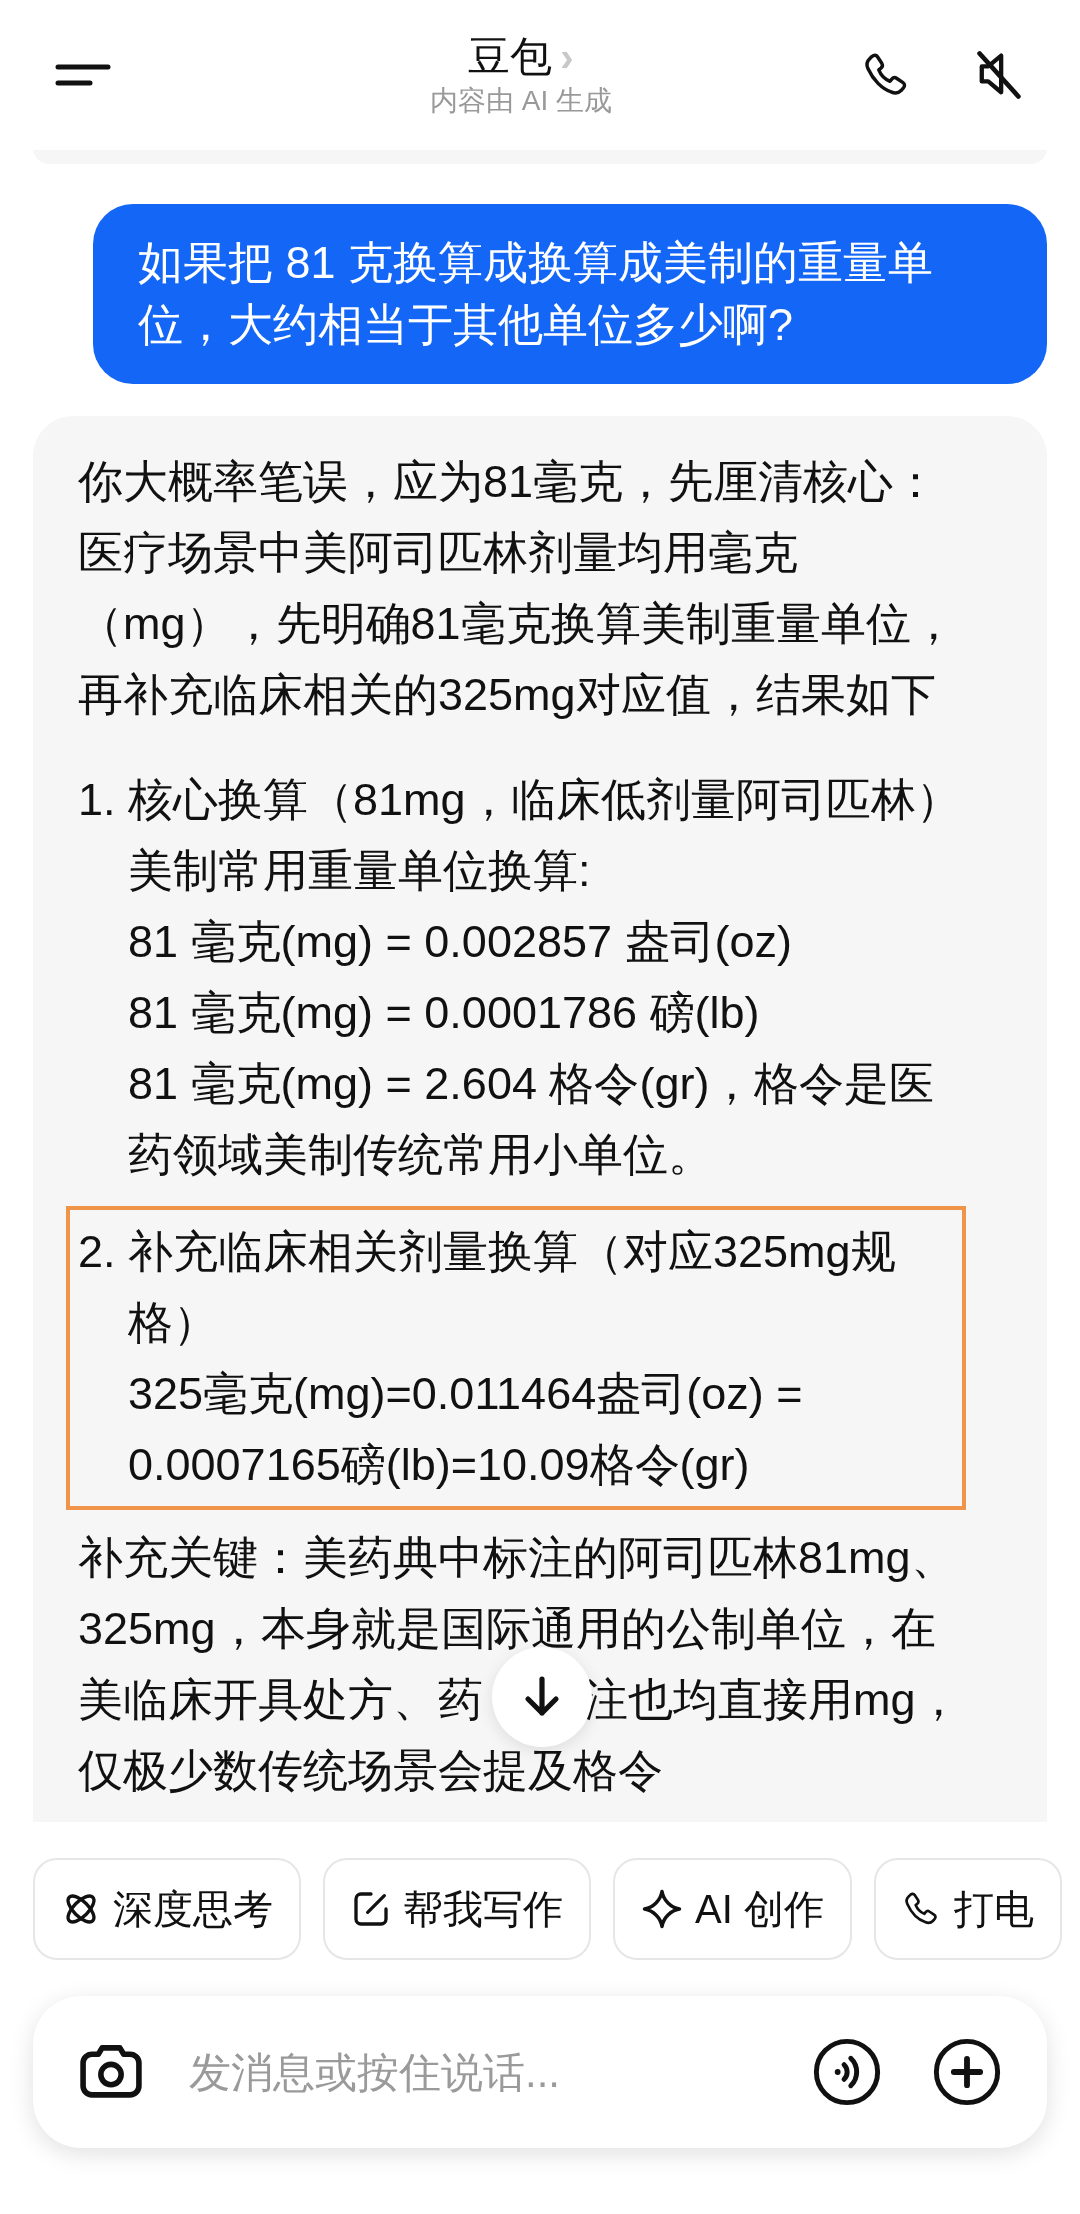 The height and width of the screenshot is (2214, 1080). Describe the element at coordinates (512, 1287) in the screenshot. I see `list-item-title: 补充临床相关剂量换算（对应325mg规格）` at that location.